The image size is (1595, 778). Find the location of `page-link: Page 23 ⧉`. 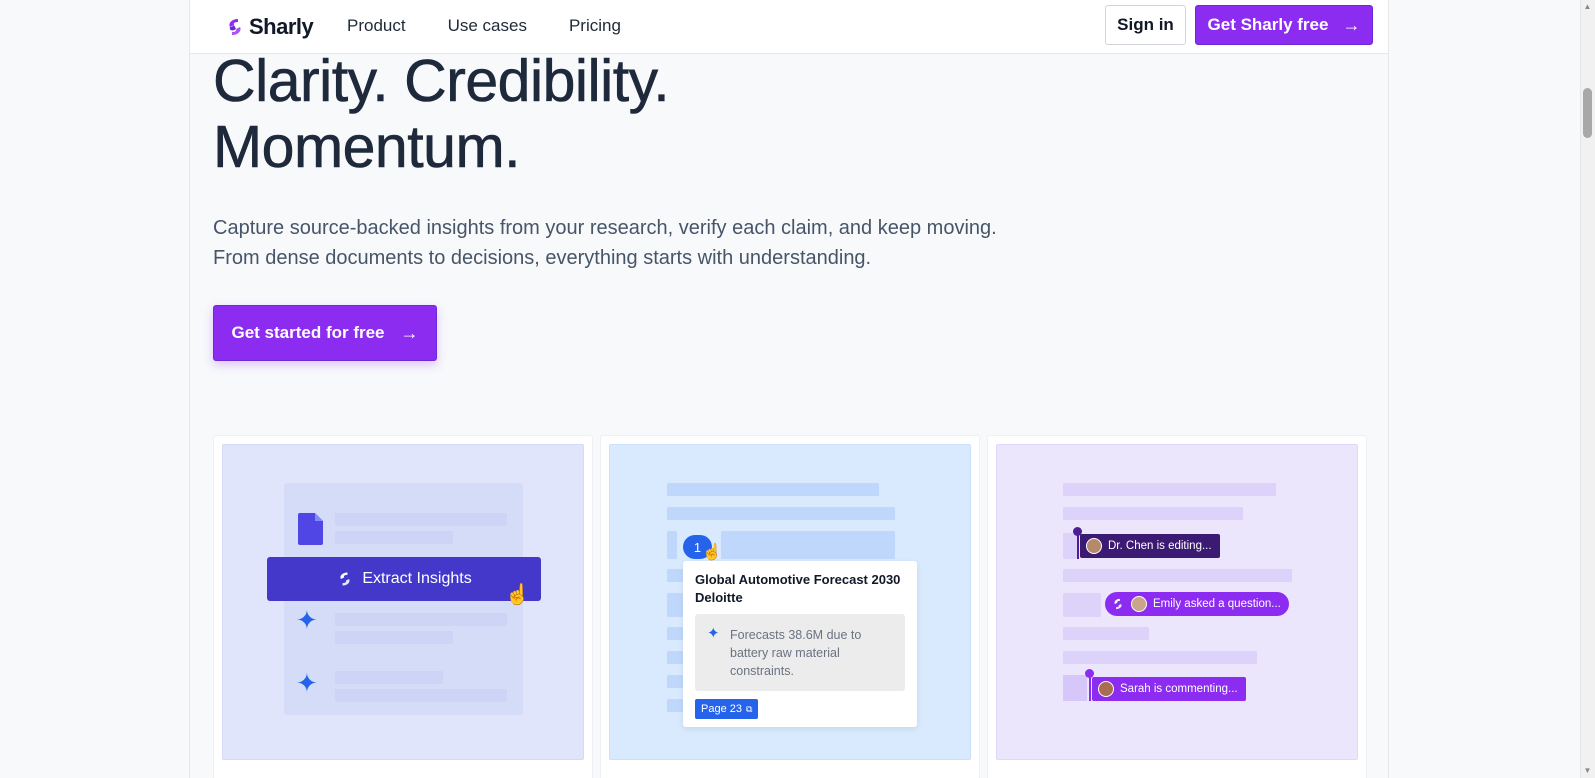

page-link: Page 23 ⧉ is located at coordinates (727, 709).